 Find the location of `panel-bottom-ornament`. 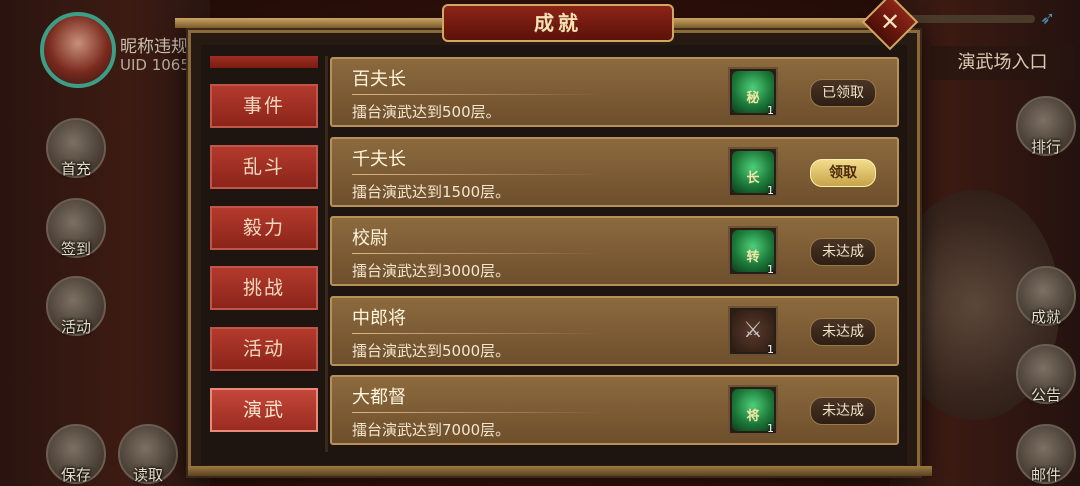

panel-bottom-ornament is located at coordinates (560, 471).